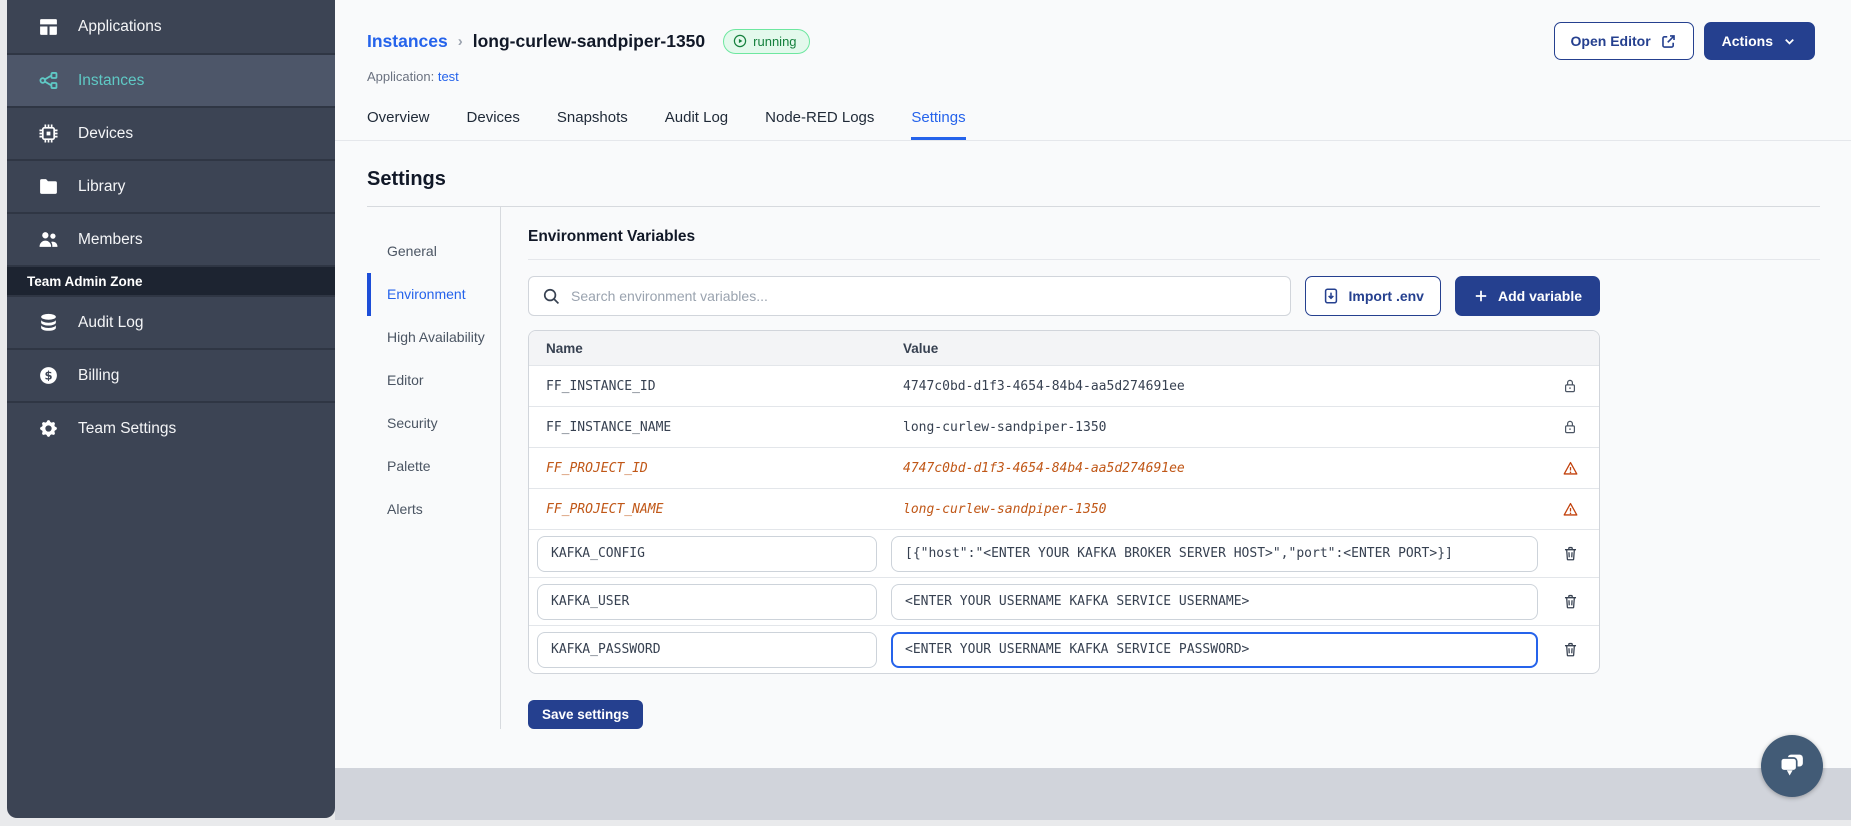 This screenshot has height=826, width=1851. What do you see at coordinates (819, 124) in the screenshot?
I see `tab-node-red-logs: Node-RED Logs` at bounding box center [819, 124].